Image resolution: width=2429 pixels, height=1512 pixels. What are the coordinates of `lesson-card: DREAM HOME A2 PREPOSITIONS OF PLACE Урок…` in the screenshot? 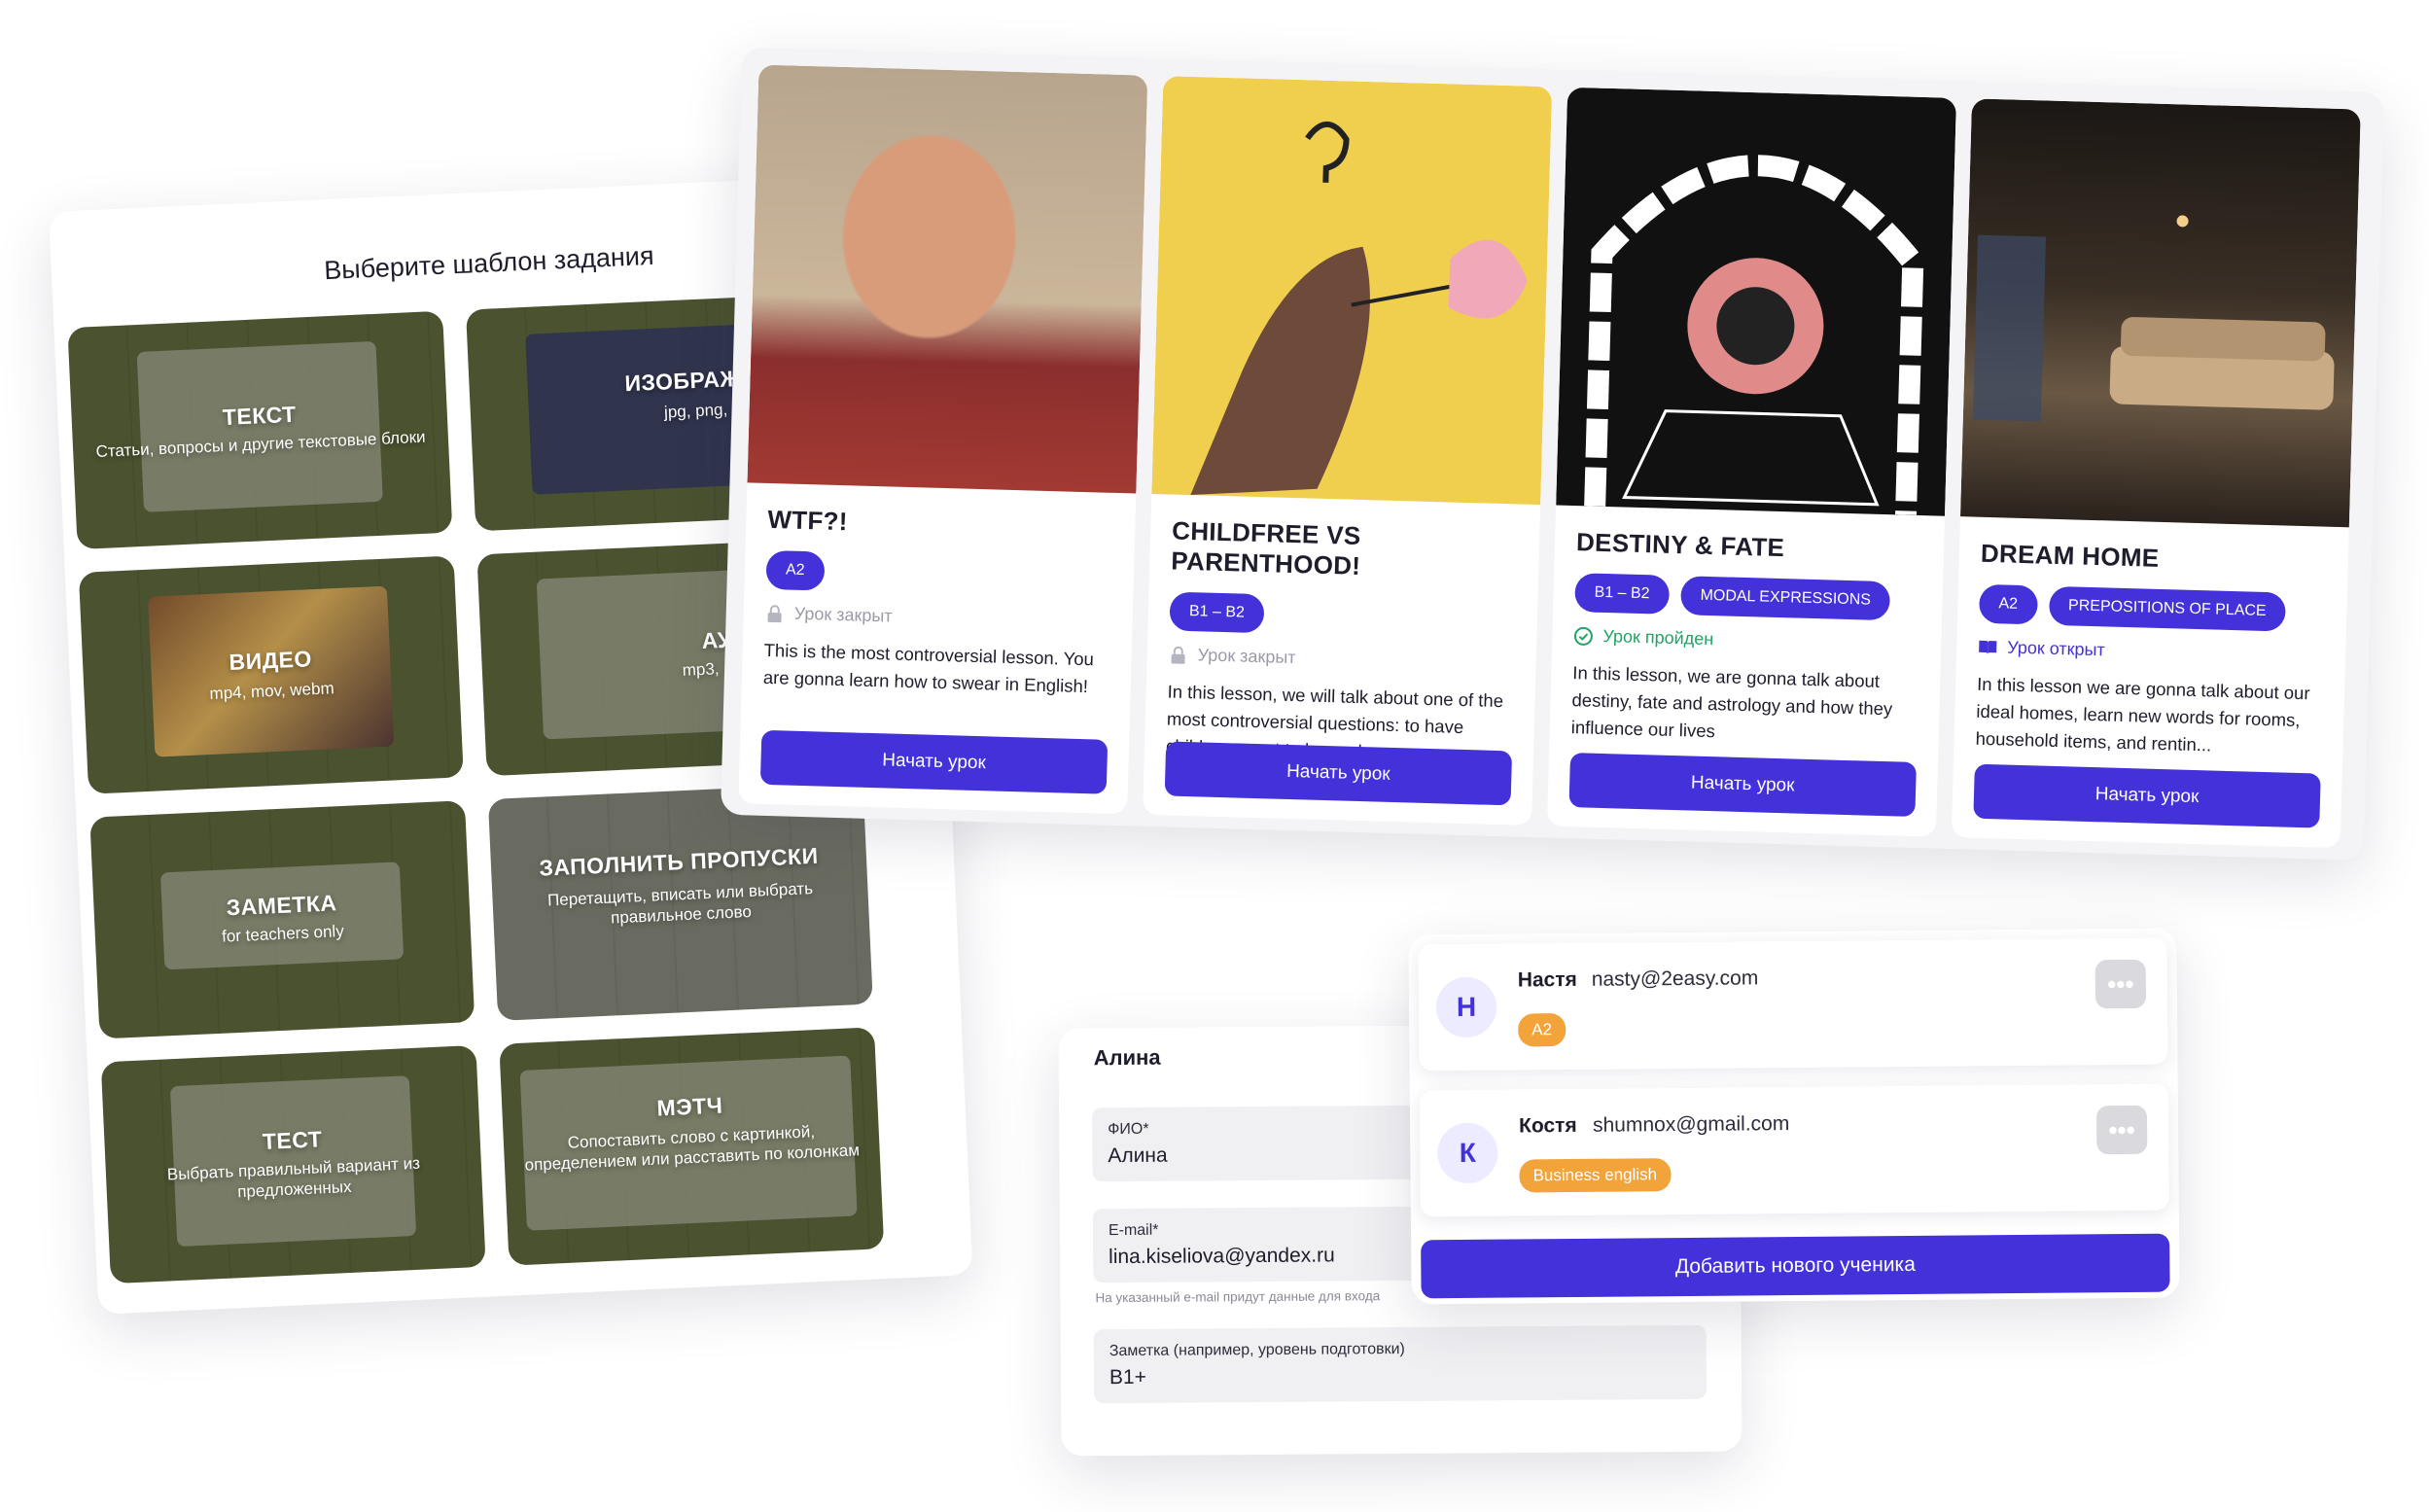 It's located at (2156, 473).